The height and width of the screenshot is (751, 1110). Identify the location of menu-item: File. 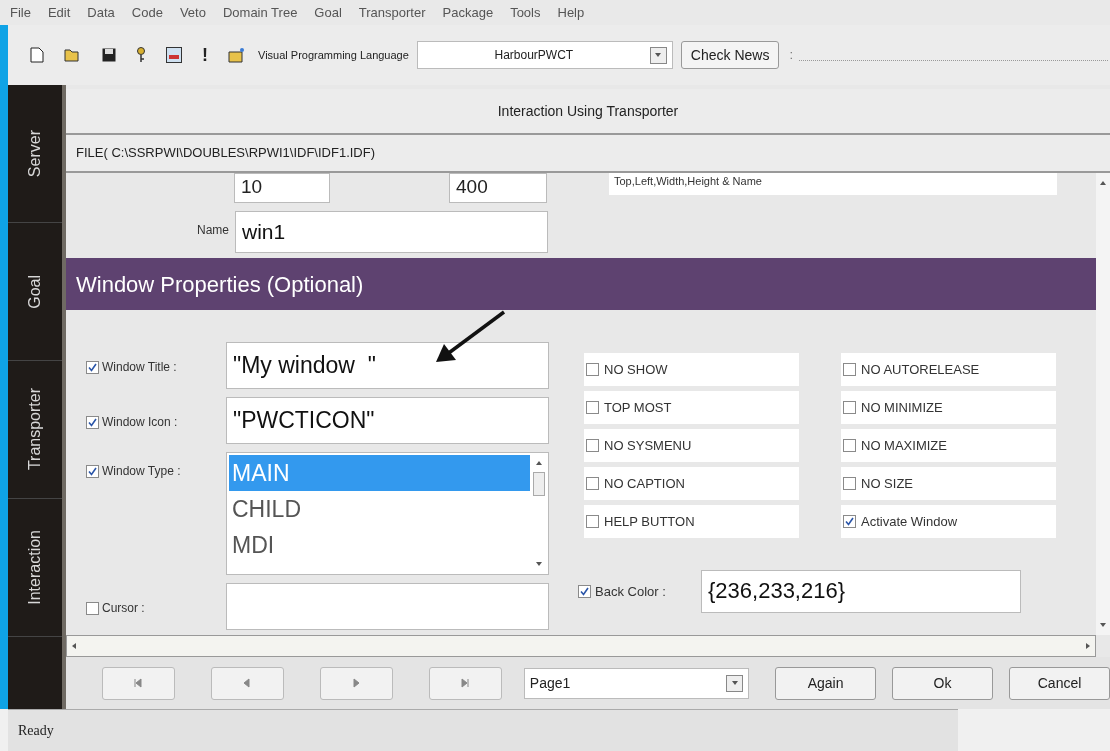
(20, 12).